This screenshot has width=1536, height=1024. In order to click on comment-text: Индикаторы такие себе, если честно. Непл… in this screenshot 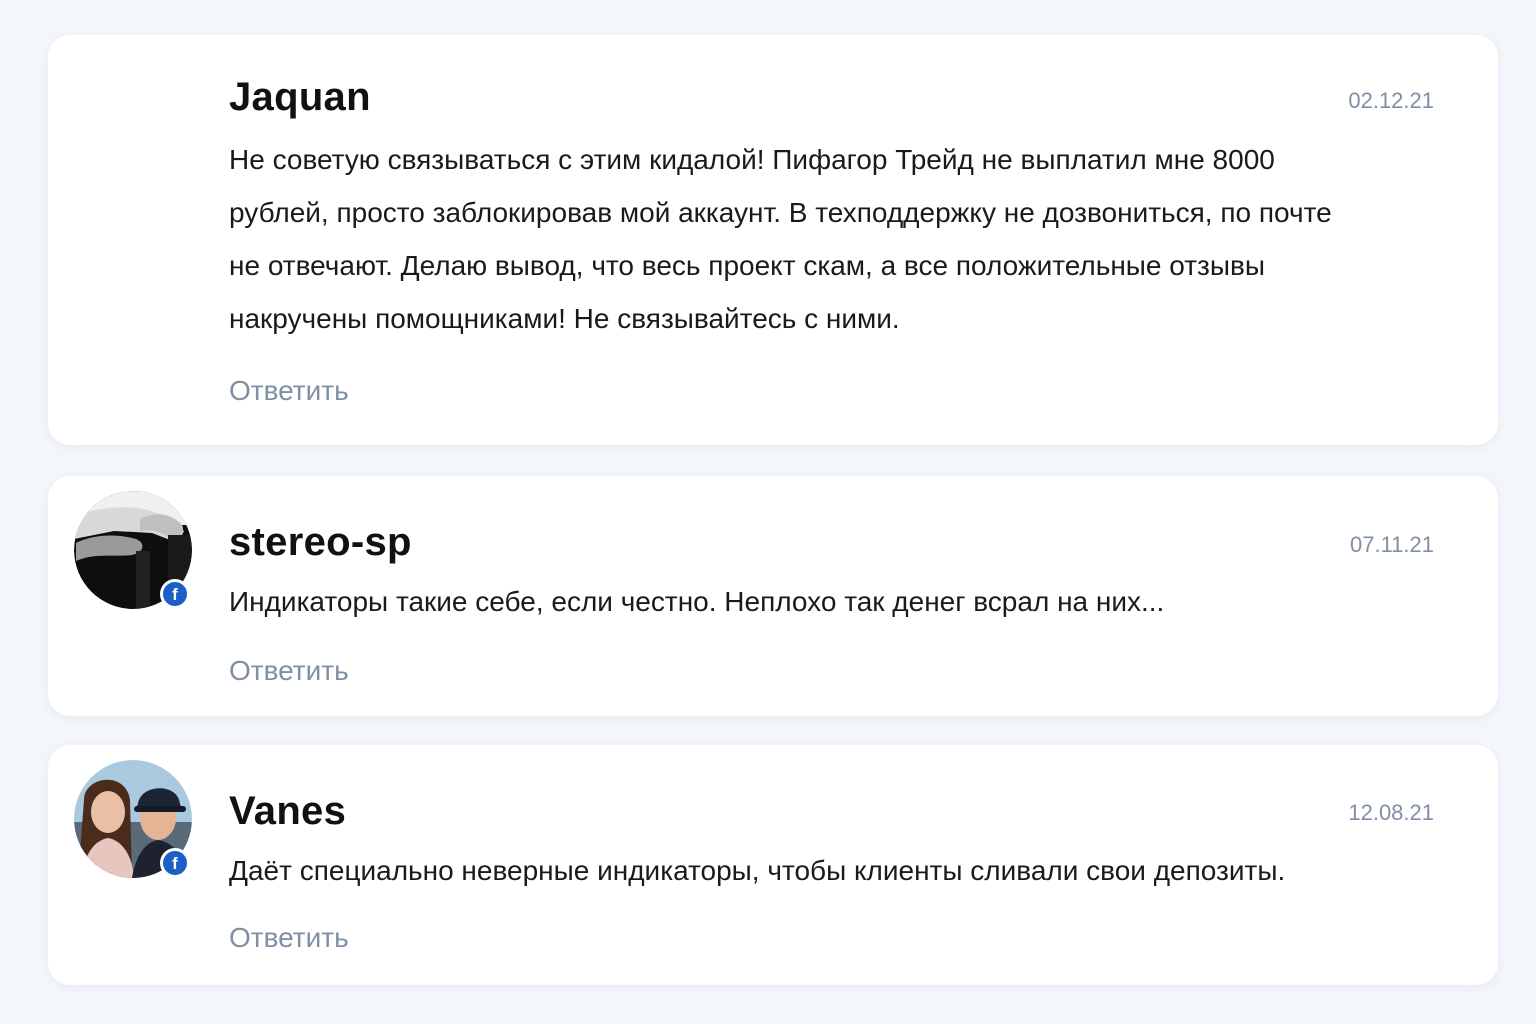, I will do `click(697, 601)`.